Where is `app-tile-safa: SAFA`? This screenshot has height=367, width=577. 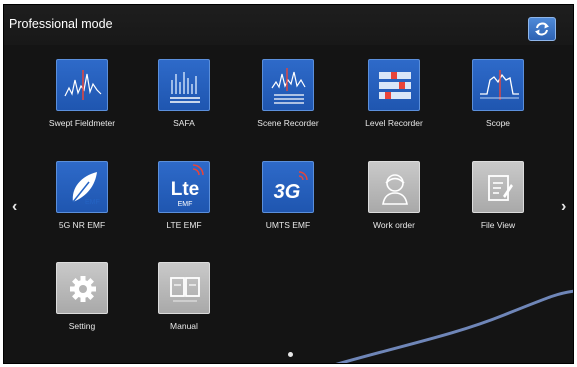
app-tile-safa: SAFA is located at coordinates (184, 93).